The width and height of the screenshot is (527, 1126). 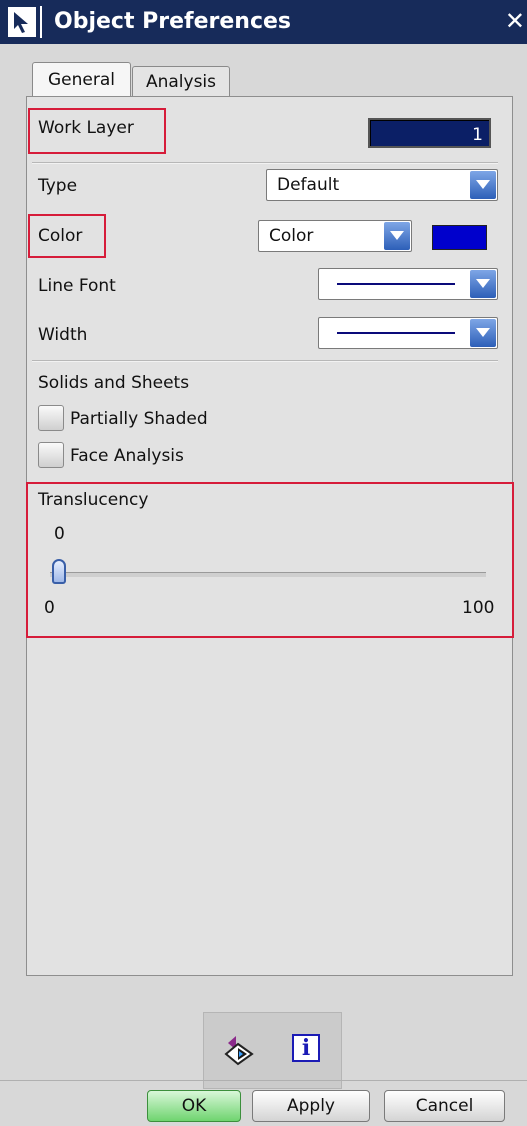 I want to click on translucency-slider-thumb, so click(x=59, y=571).